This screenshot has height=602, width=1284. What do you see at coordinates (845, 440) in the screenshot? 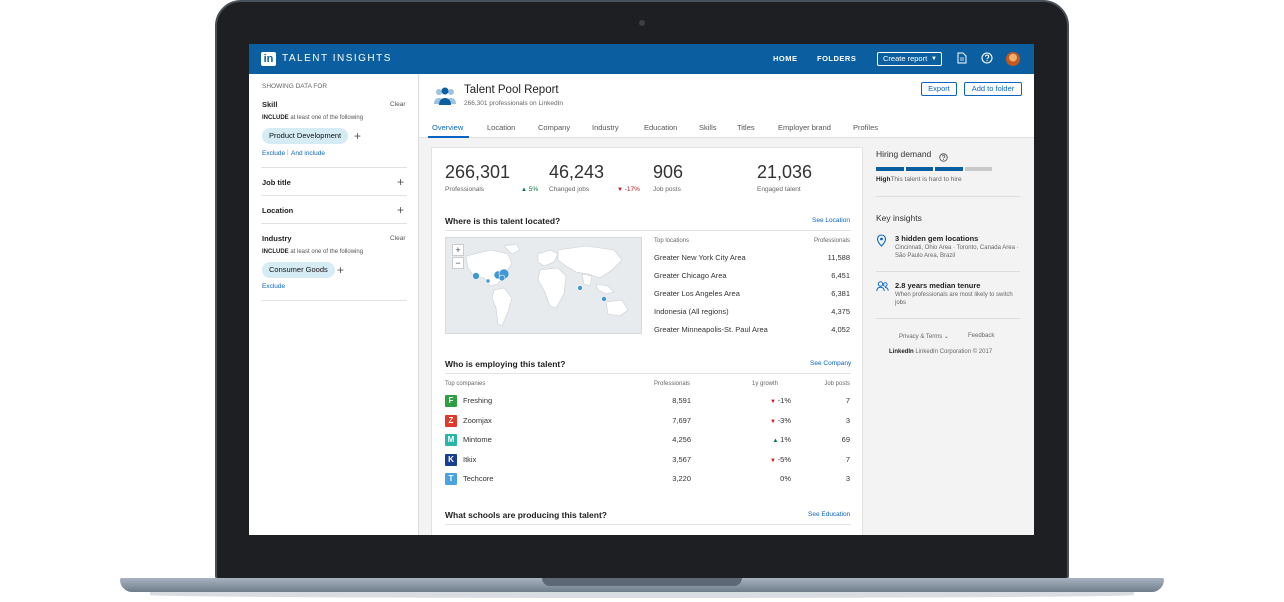
I see `company-job-posts: 69` at bounding box center [845, 440].